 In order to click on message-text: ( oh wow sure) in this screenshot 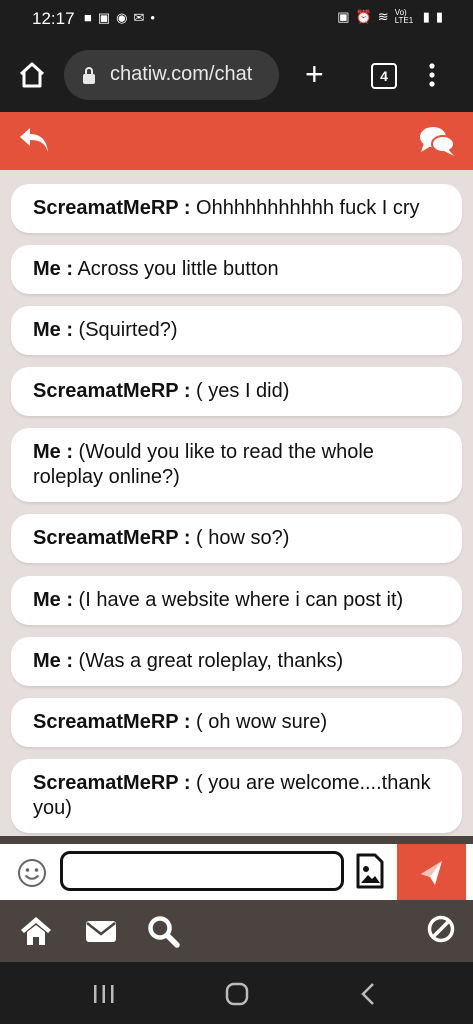, I will do `click(259, 722)`.